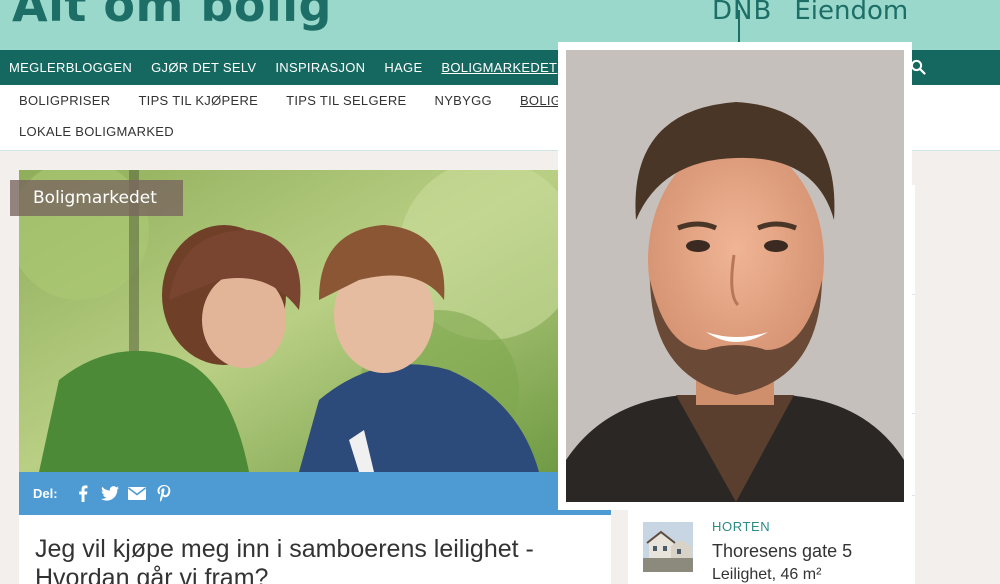  What do you see at coordinates (203, 67) in the screenshot?
I see `main-nav-item-gjor-det-selv: GJØR DET SELV` at bounding box center [203, 67].